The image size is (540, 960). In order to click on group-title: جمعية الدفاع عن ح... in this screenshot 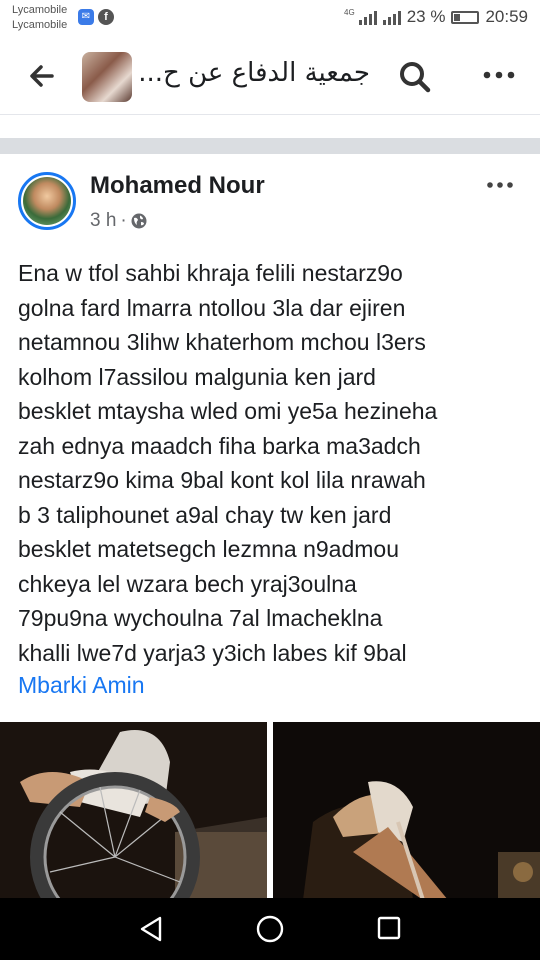, I will do `click(254, 73)`.